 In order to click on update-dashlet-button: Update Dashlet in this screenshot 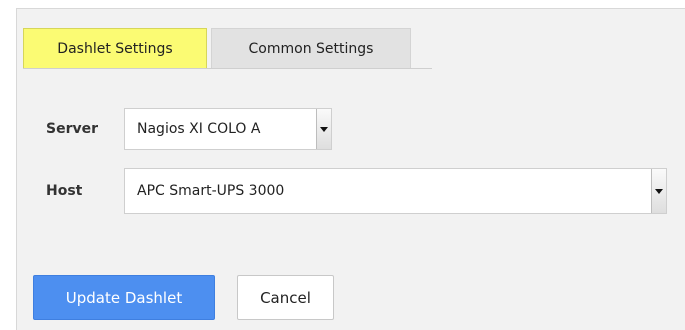, I will do `click(124, 297)`.